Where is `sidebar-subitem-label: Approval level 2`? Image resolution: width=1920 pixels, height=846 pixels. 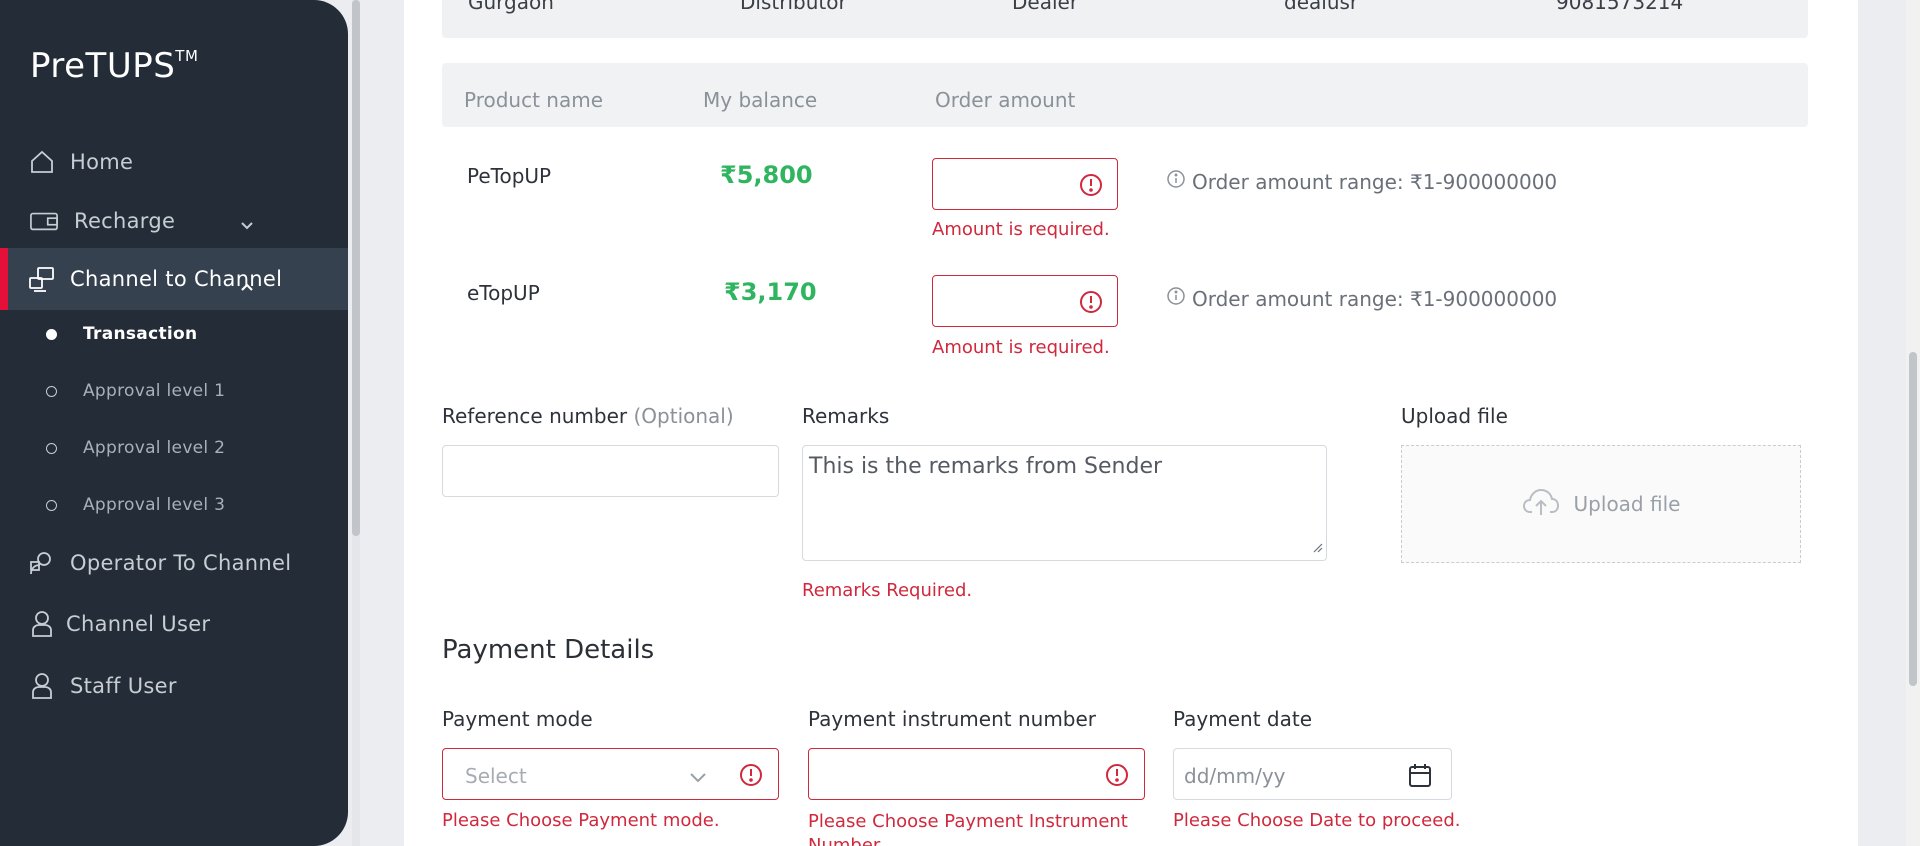 sidebar-subitem-label: Approval level 2 is located at coordinates (154, 448).